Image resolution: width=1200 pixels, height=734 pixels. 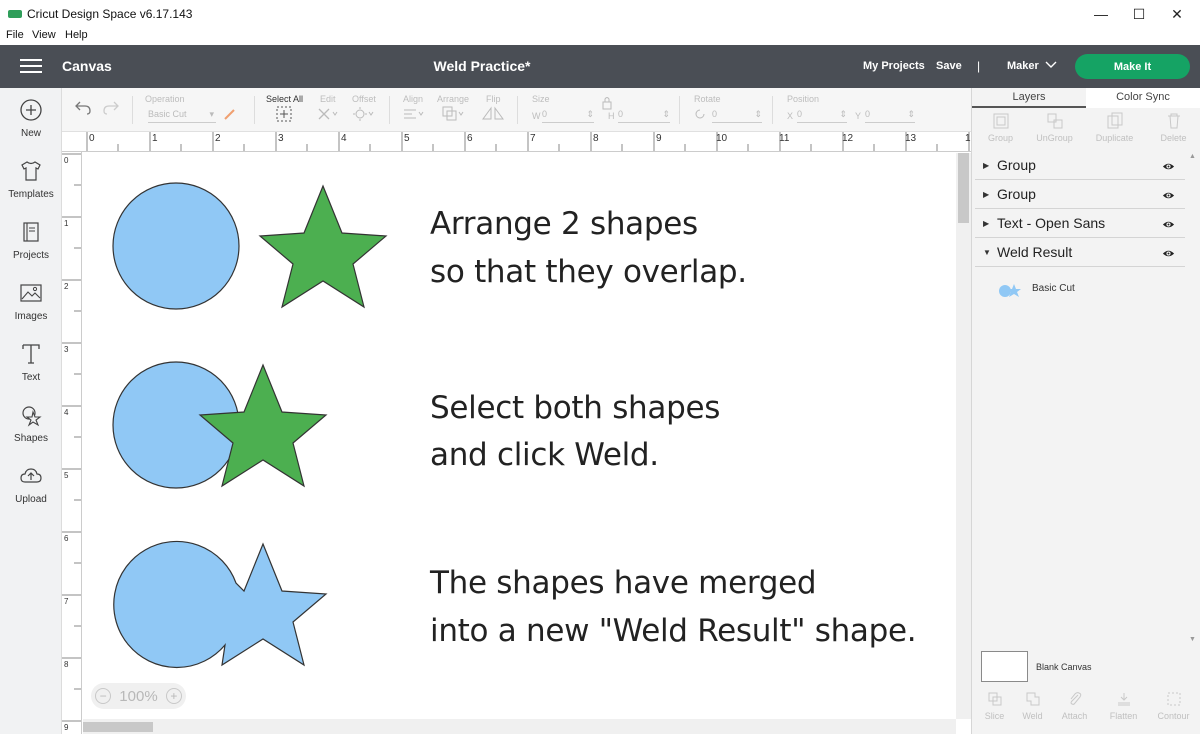 What do you see at coordinates (803, 99) in the screenshot?
I see `position-label: Position` at bounding box center [803, 99].